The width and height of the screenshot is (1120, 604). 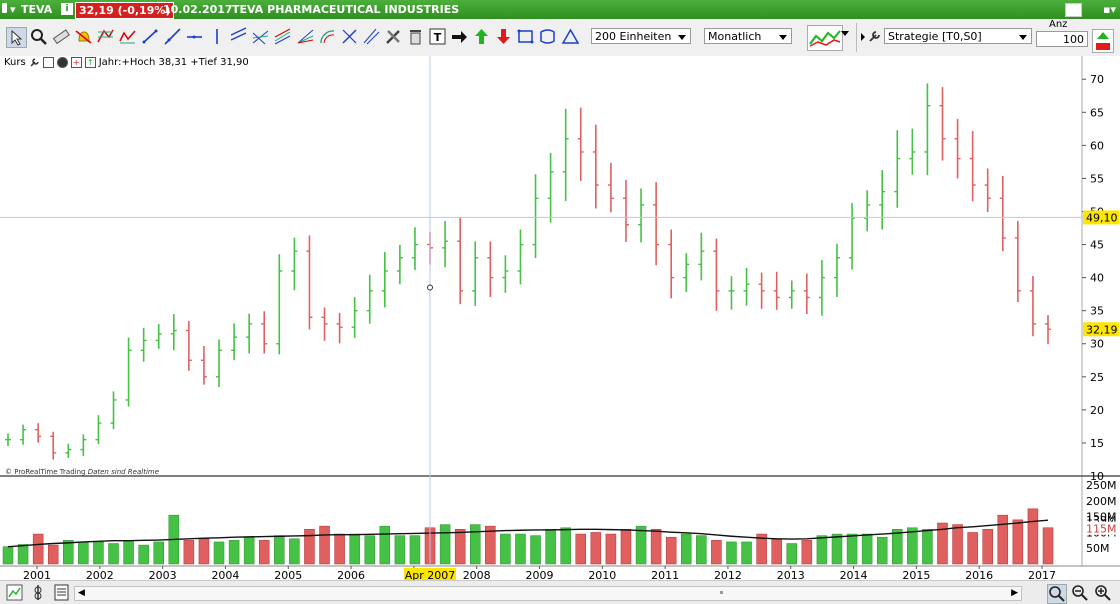 I want to click on pitchfork-icon, so click(x=260, y=36).